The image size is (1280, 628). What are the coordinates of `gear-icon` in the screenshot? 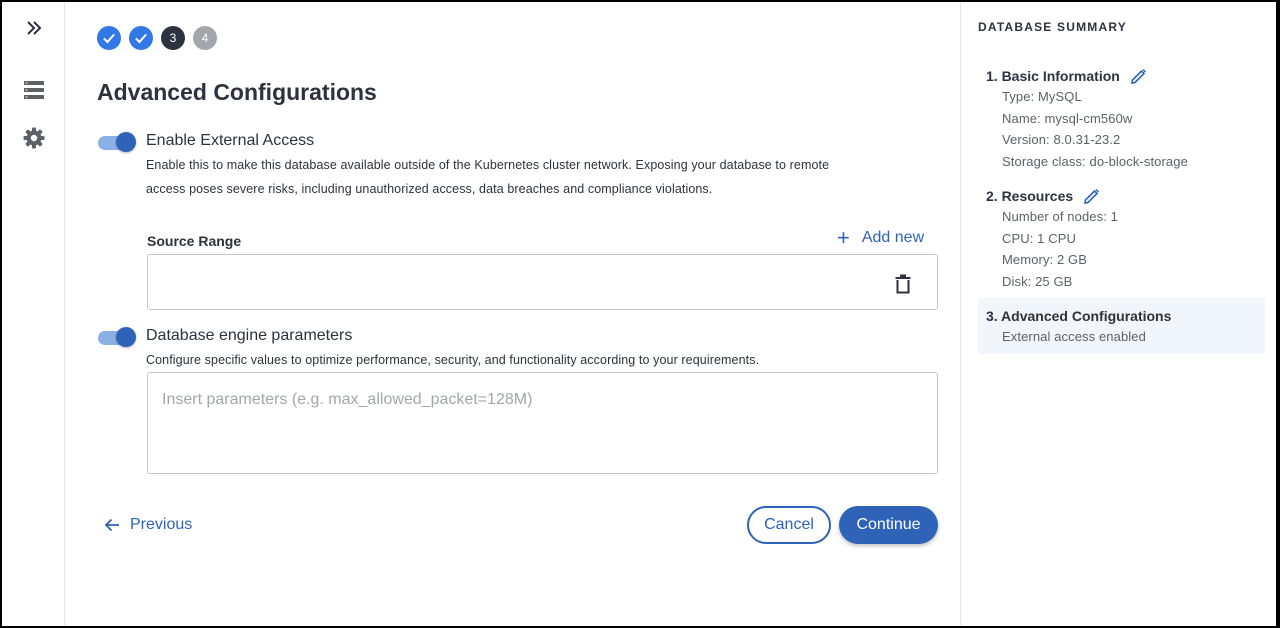 It's located at (33, 138).